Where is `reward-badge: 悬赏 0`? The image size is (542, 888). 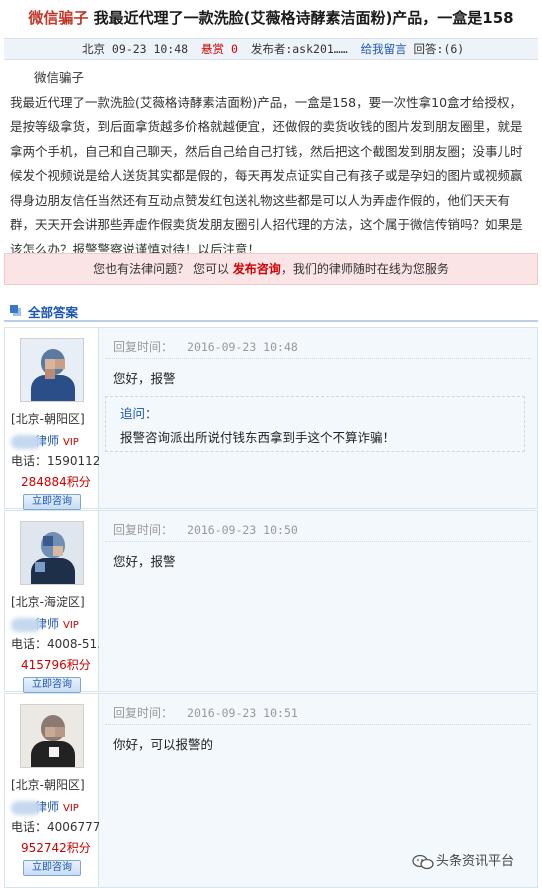
reward-badge: 悬赏 0 is located at coordinates (219, 49).